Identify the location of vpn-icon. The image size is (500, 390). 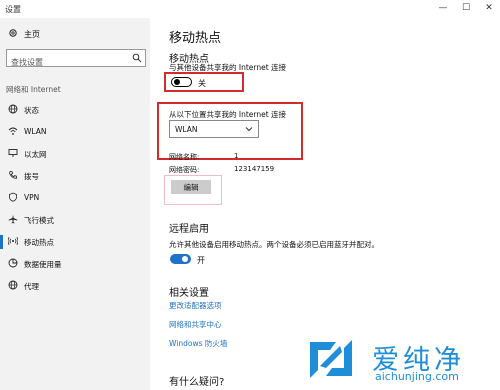
(13, 197).